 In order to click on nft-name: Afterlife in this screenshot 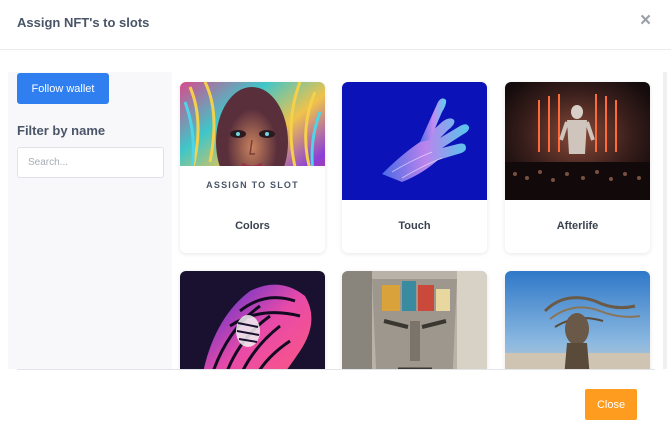, I will do `click(577, 226)`.